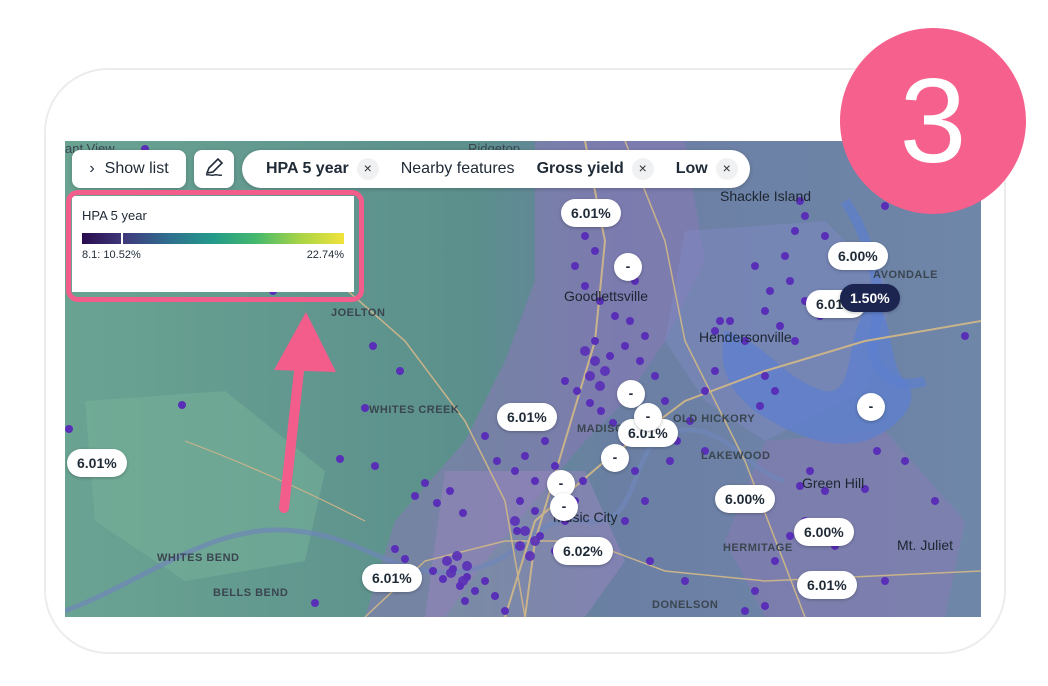  What do you see at coordinates (580, 168) in the screenshot?
I see `filter-chip-label: Gross yield` at bounding box center [580, 168].